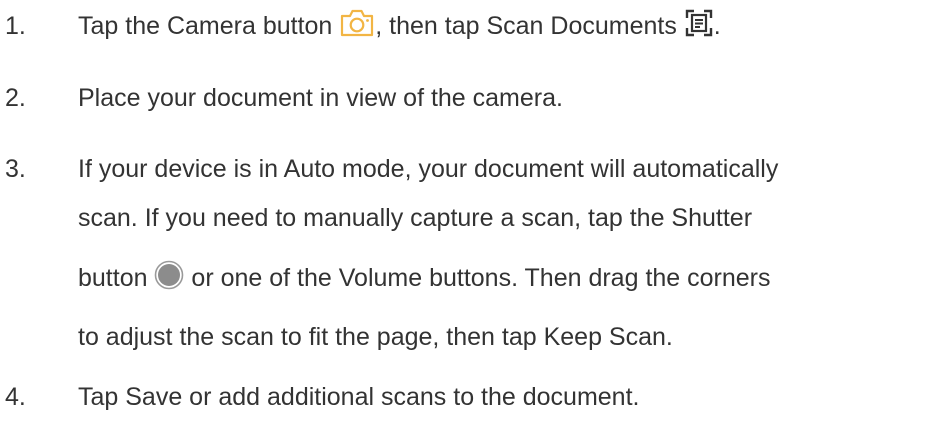 Image resolution: width=949 pixels, height=436 pixels. Describe the element at coordinates (15, 397) in the screenshot. I see `step-number: 4.` at that location.